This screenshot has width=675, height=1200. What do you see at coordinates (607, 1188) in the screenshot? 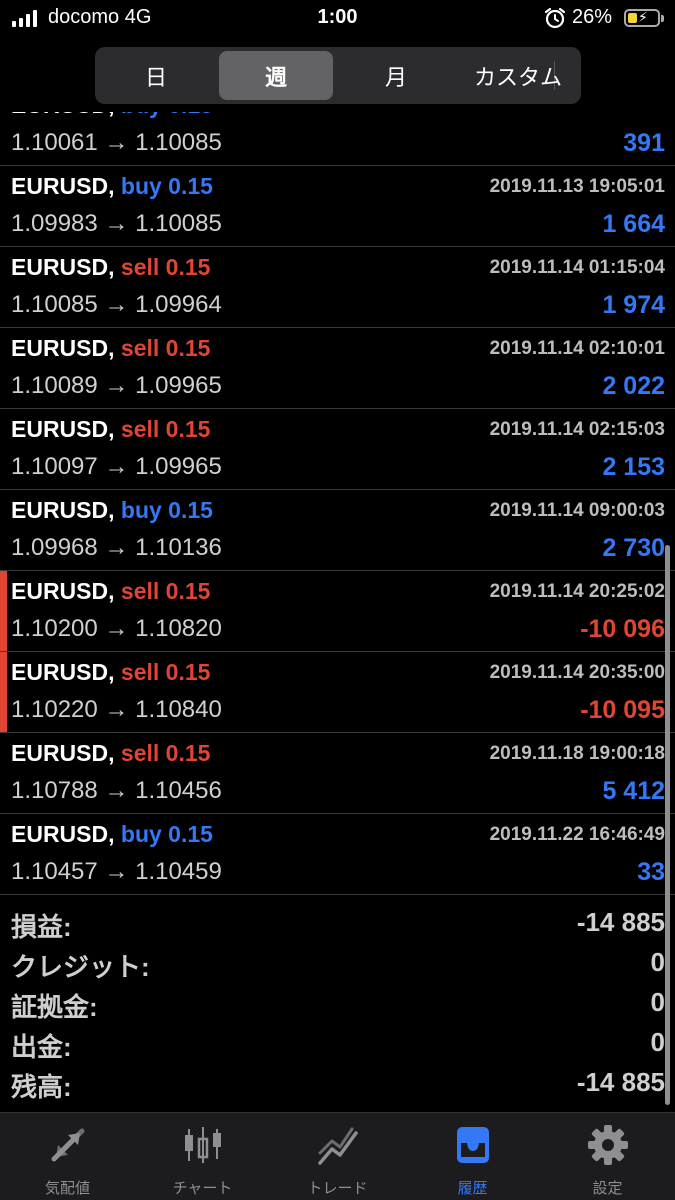
I see `tab-settings-label: 設定` at bounding box center [607, 1188].